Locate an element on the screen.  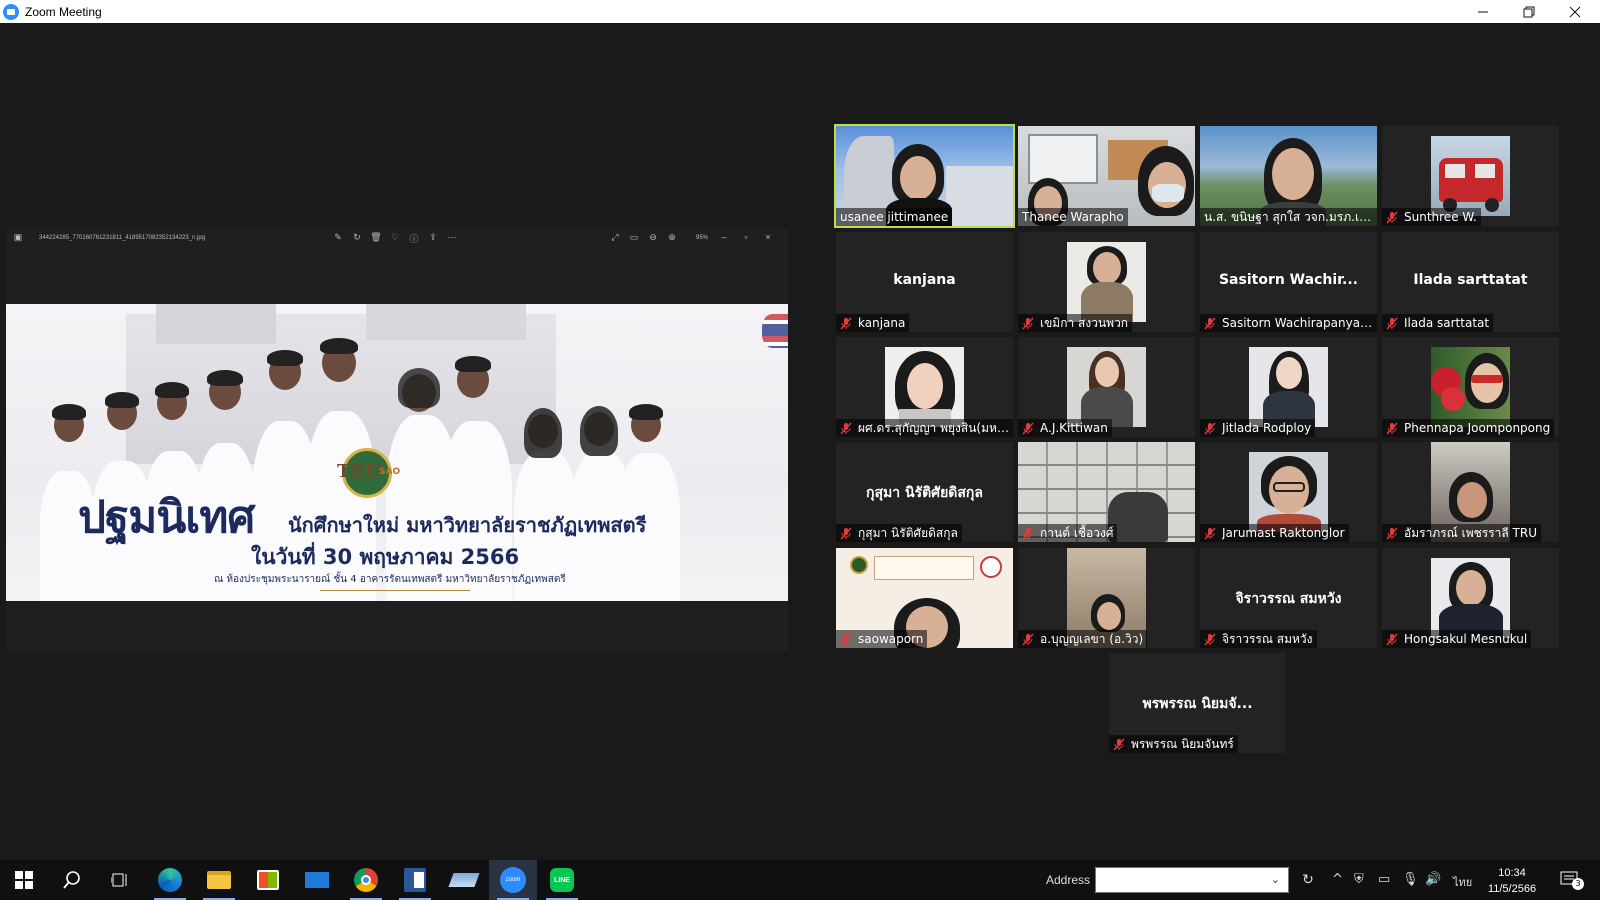
participant-tile-18: จิราวรรณ สมหวัง จิราวรรณ สมหวัง is located at coordinates (1288, 598).